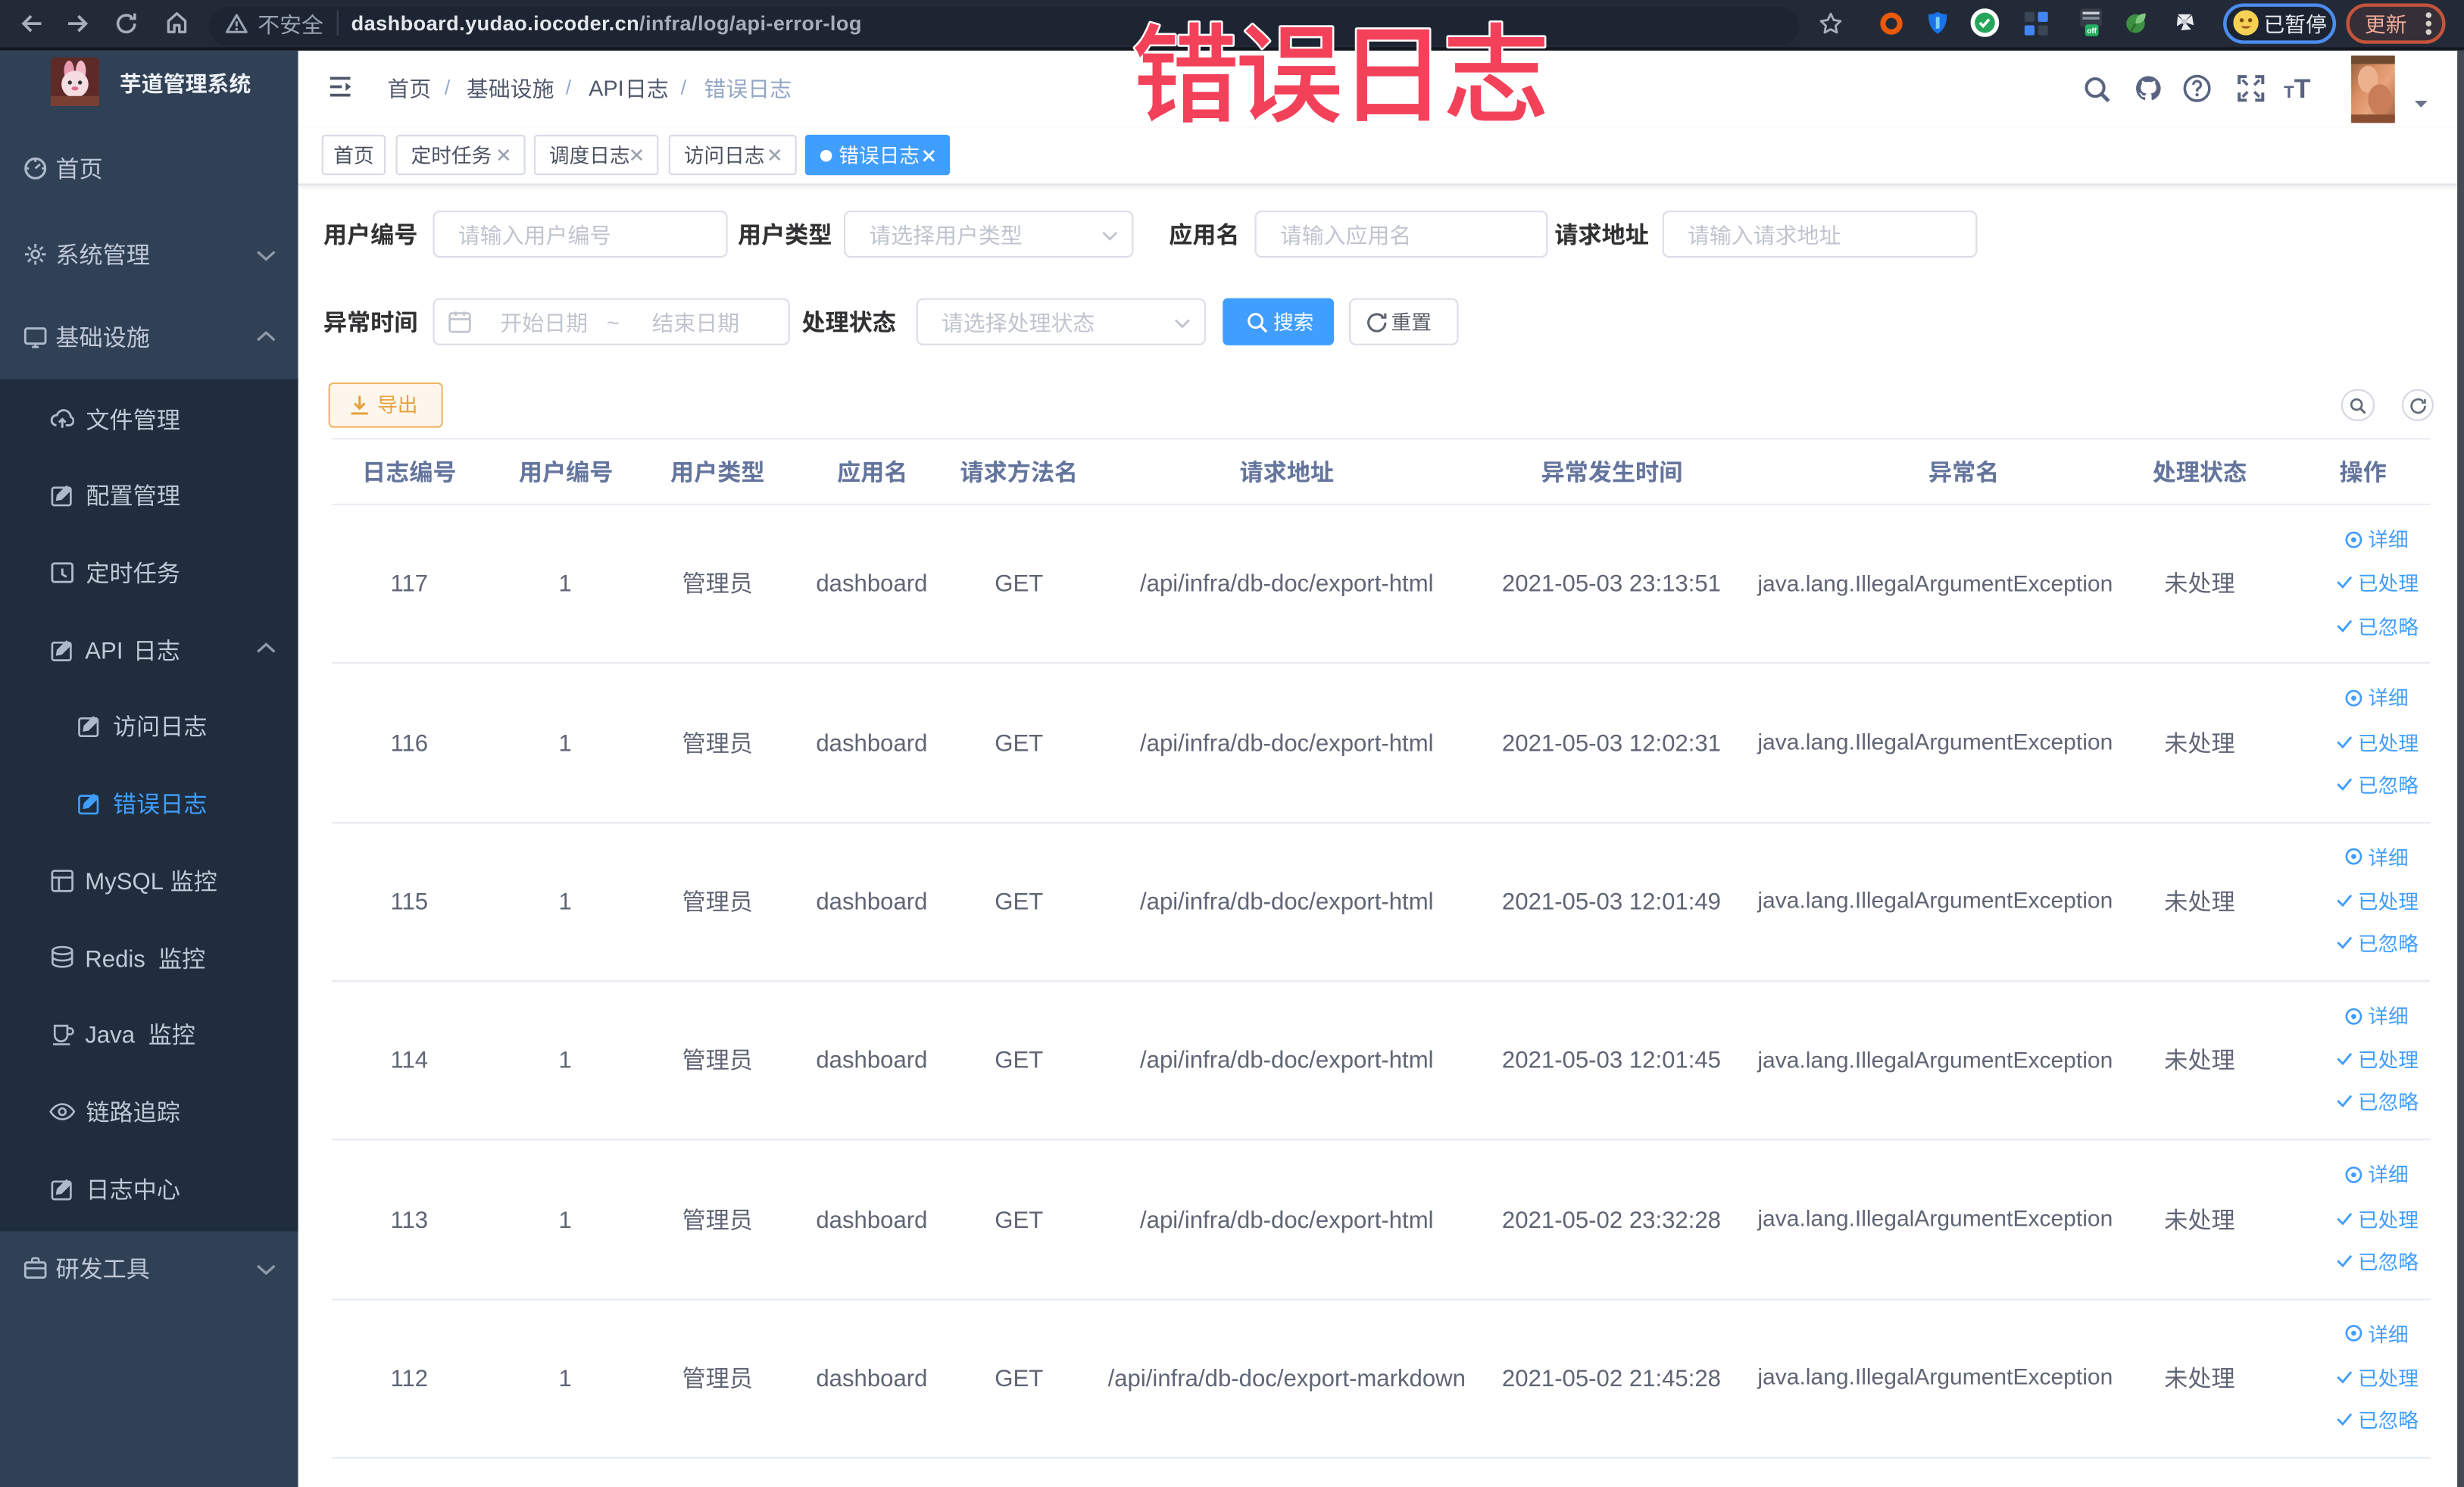 This screenshot has height=1487, width=2464. I want to click on svg-text: off, so click(2092, 31).